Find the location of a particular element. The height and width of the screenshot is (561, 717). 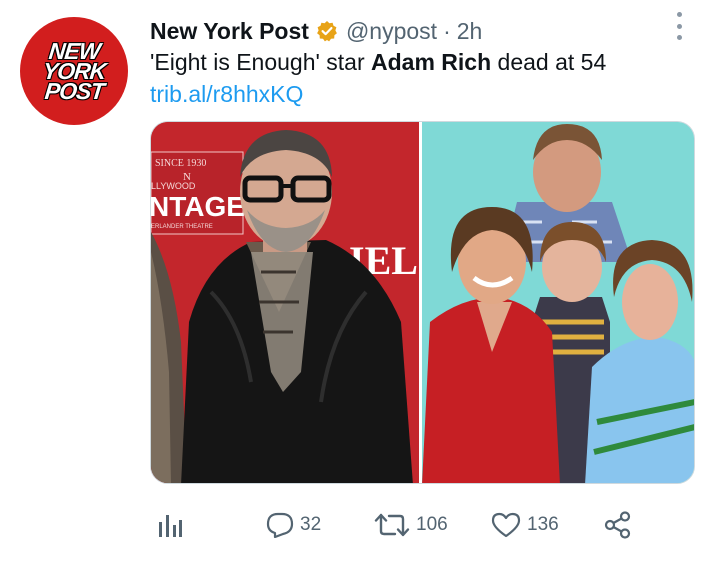

share-button is located at coordinates (618, 525).